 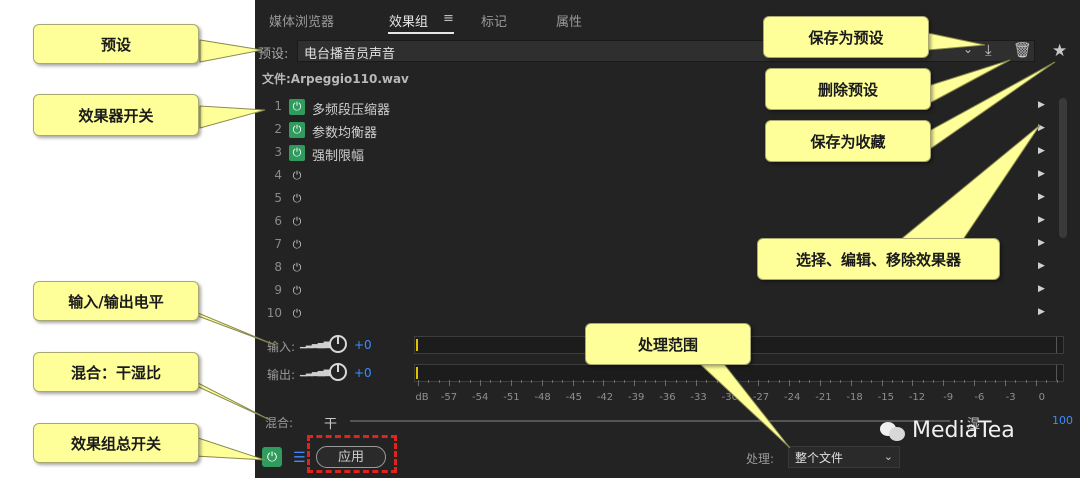 What do you see at coordinates (278, 221) in the screenshot?
I see `slot-number: 6` at bounding box center [278, 221].